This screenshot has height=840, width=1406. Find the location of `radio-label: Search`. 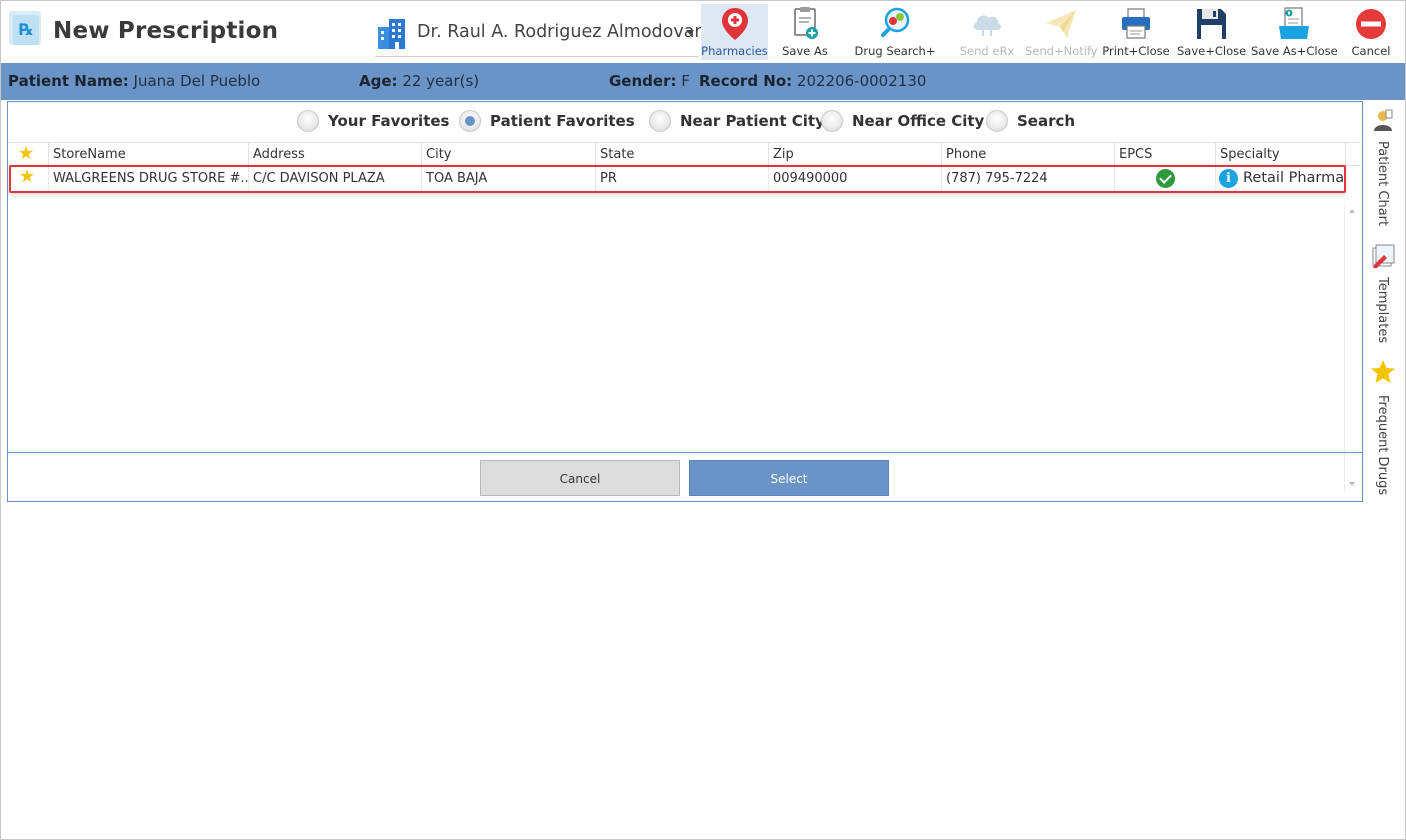

radio-label: Search is located at coordinates (1046, 121).